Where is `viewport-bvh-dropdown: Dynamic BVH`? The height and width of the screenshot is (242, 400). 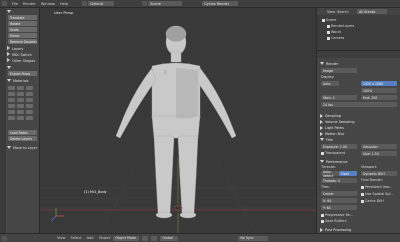 viewport-bvh-dropdown: Dynamic BVH is located at coordinates (379, 173).